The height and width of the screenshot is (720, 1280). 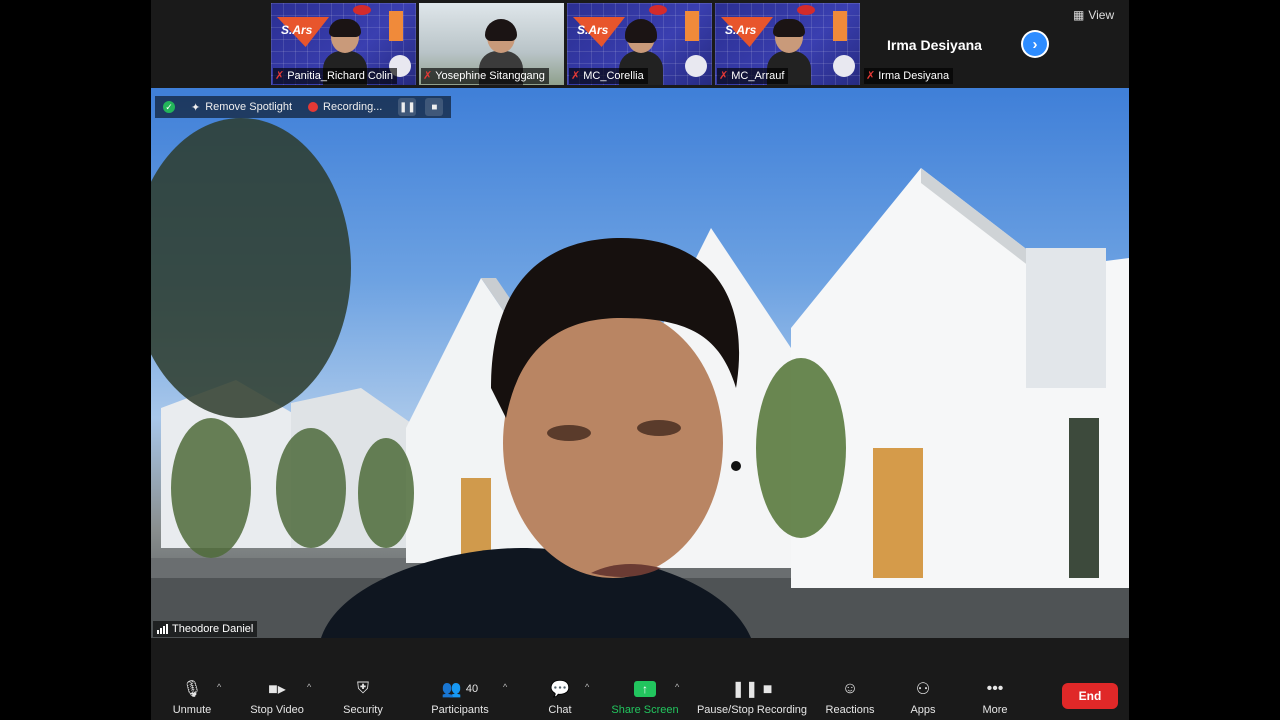 What do you see at coordinates (213, 629) in the screenshot?
I see `speaker-name: Theodore Daniel` at bounding box center [213, 629].